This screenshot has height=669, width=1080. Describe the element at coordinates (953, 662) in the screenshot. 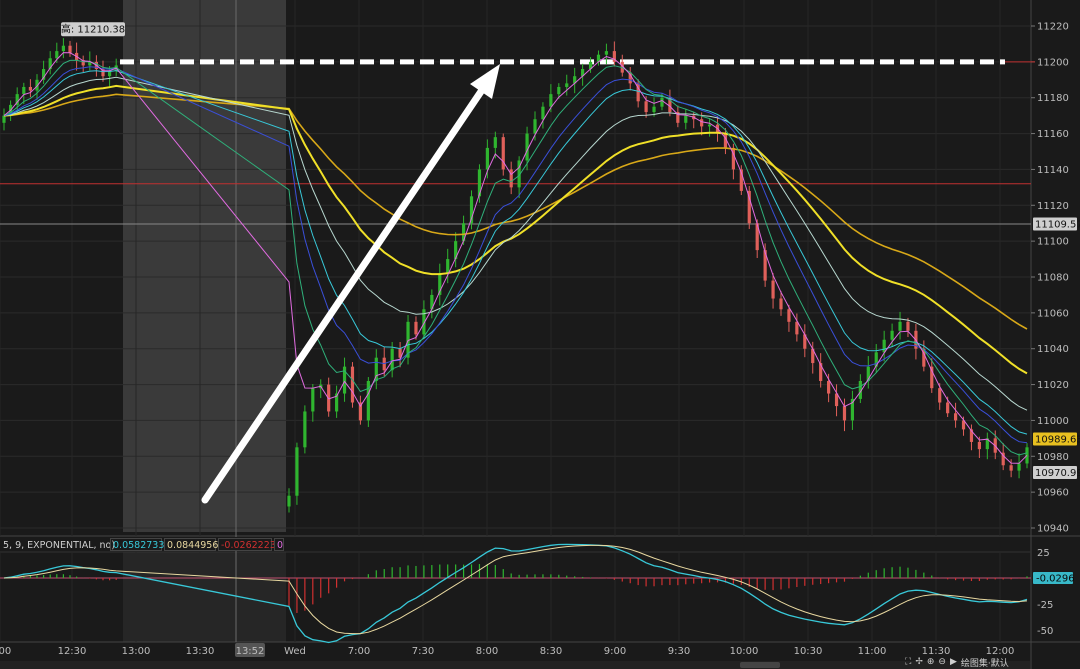

I see `play-icon: ▶` at that location.